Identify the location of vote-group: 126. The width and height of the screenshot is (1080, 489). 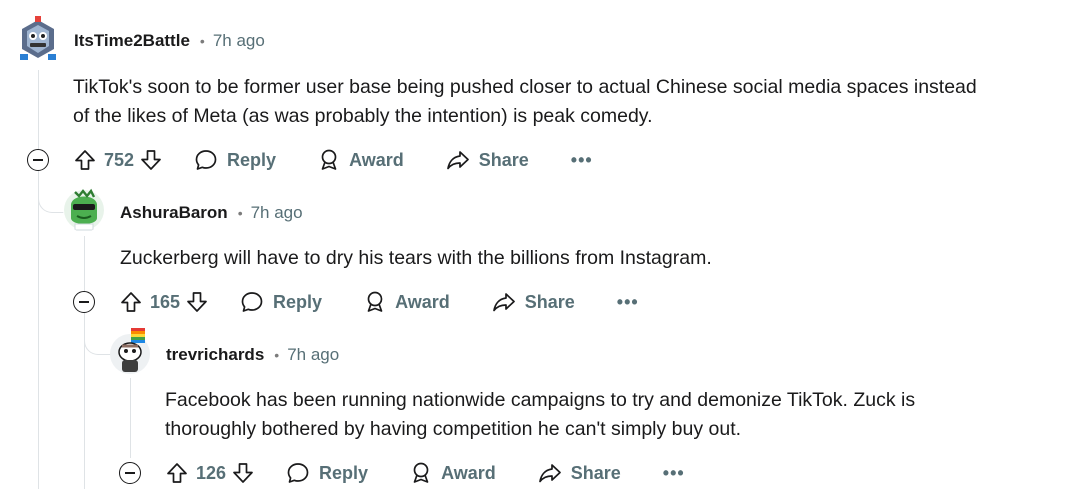
(210, 473).